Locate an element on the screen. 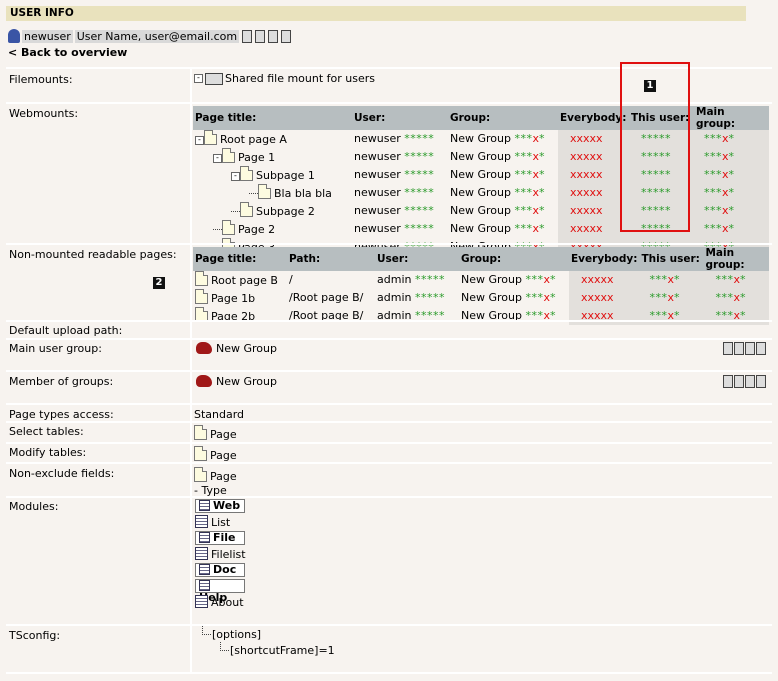  nonexclude-table: Page is located at coordinates (223, 476).